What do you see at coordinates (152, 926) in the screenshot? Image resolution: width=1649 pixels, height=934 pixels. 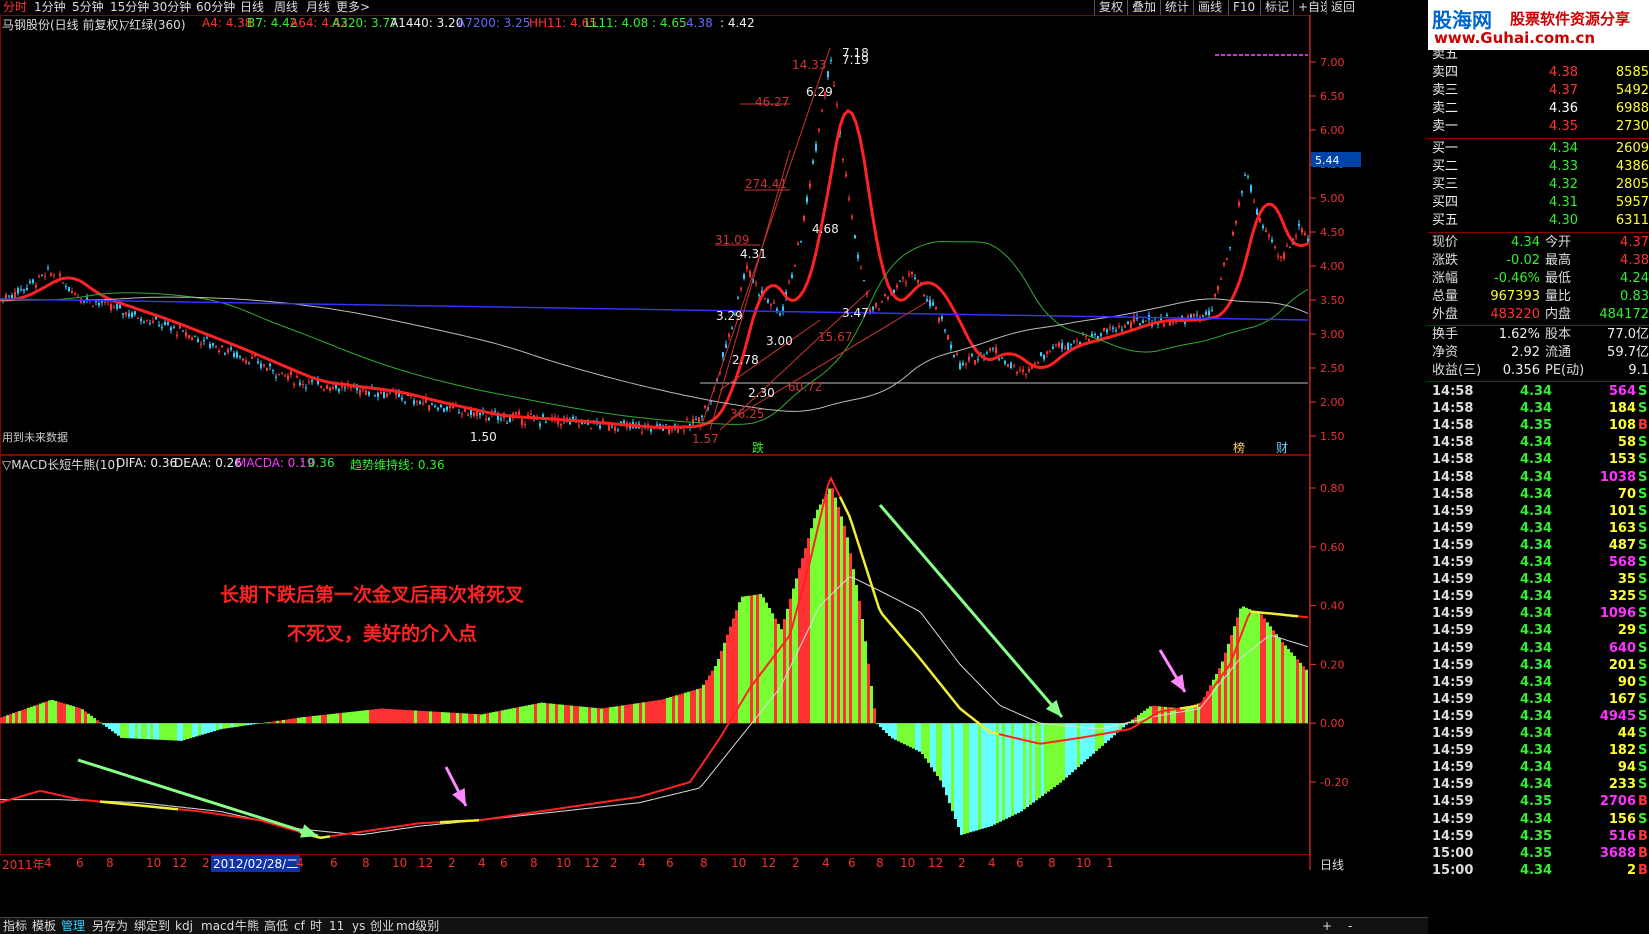 I see `indicator-tab-4: 绑定到` at bounding box center [152, 926].